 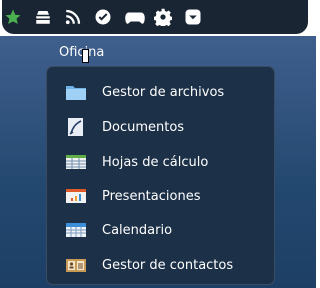 I want to click on menu-item-file-manager: Gestor de archivos, so click(x=160, y=92).